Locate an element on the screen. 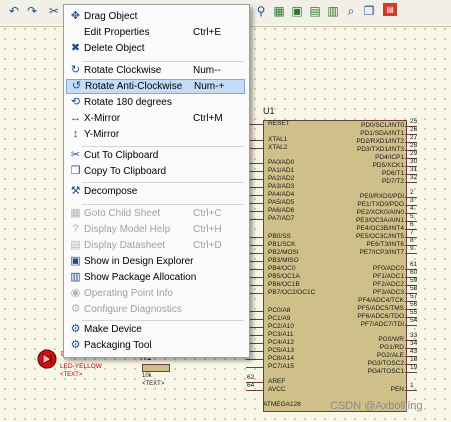  chip-pin-number: 60 is located at coordinates (414, 272).